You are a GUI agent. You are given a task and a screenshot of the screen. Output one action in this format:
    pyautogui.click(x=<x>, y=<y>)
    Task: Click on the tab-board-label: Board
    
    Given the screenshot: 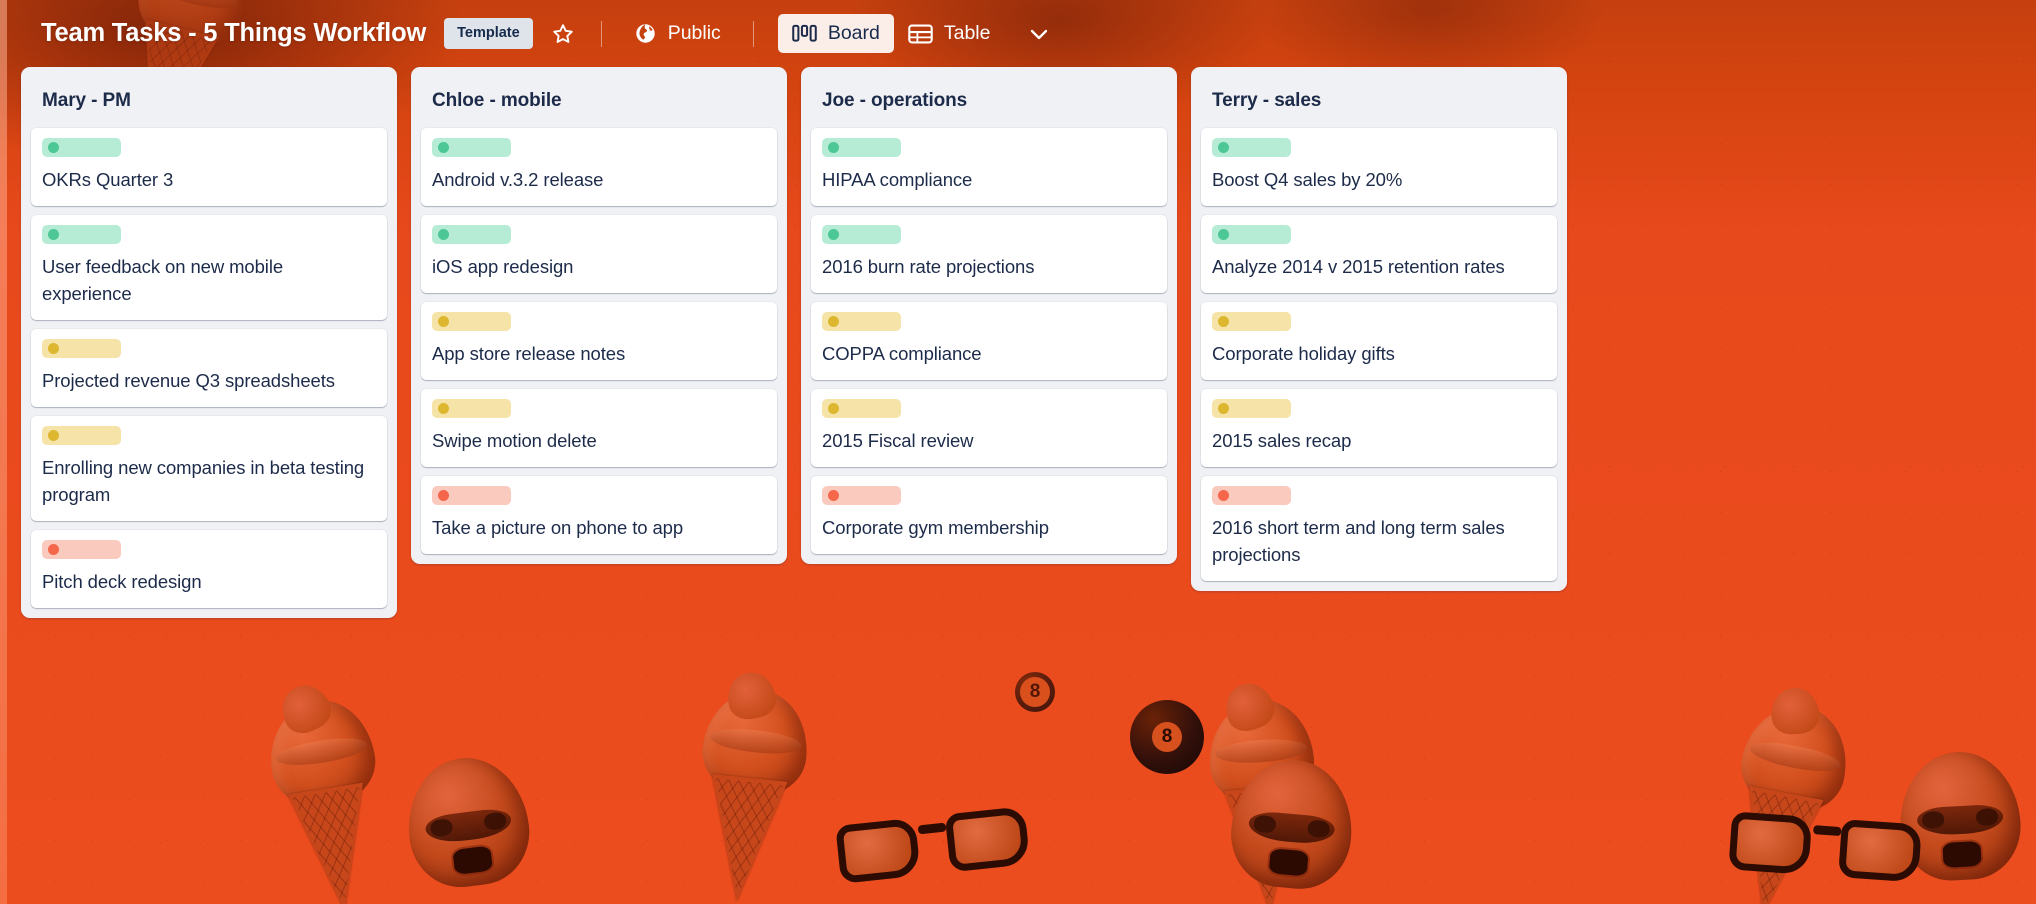 What is the action you would take?
    pyautogui.click(x=853, y=32)
    